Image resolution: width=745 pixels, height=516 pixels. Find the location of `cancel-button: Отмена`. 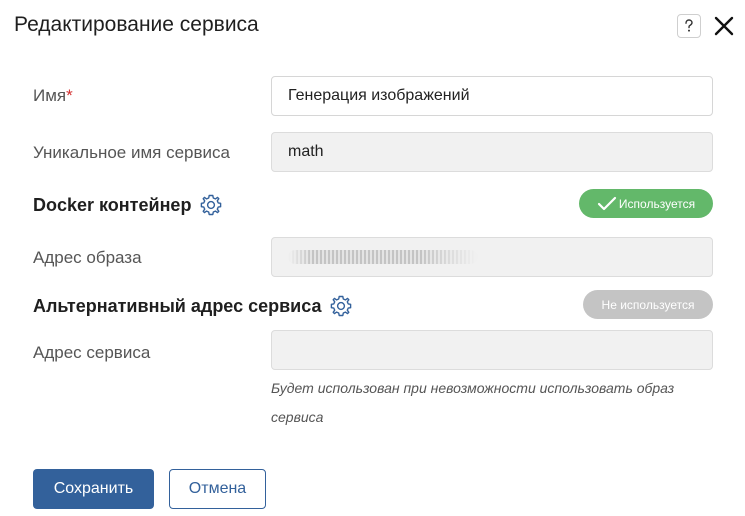

cancel-button: Отмена is located at coordinates (217, 489).